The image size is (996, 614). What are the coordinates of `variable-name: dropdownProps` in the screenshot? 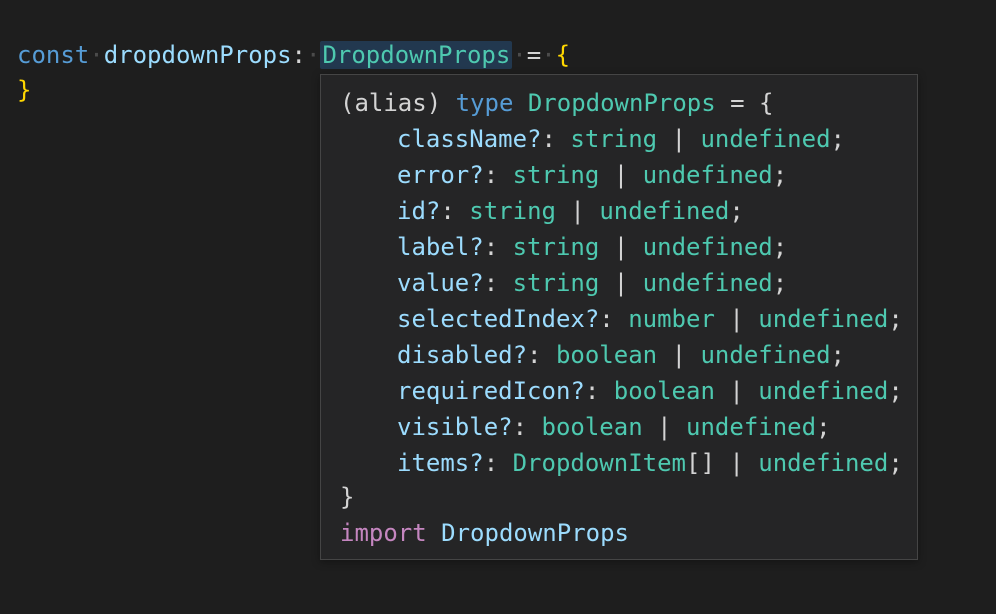 It's located at (198, 55).